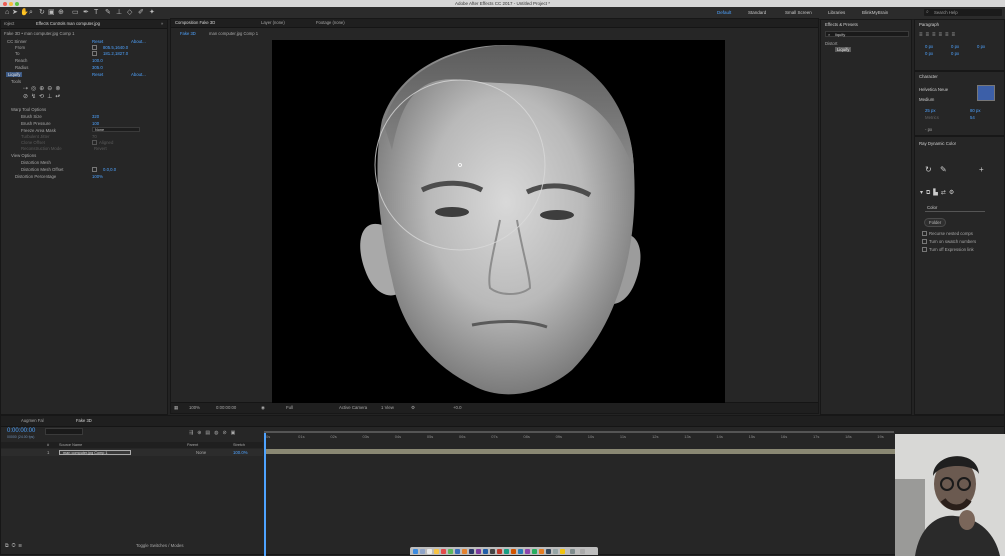  I want to click on close-window-icon, so click(5, 3).